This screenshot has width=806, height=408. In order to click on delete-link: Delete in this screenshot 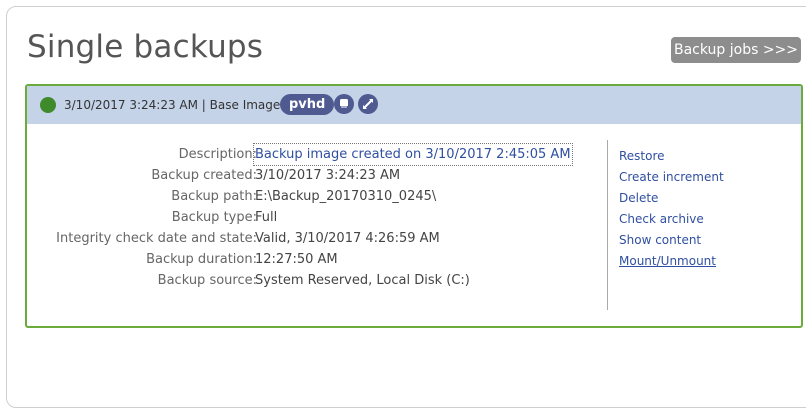, I will do `click(671, 198)`.